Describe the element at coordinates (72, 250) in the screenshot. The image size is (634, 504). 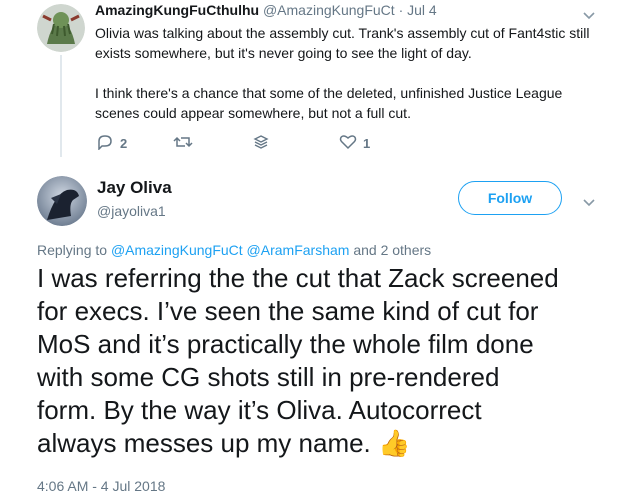
I see `replying-prefix: Replying to` at that location.